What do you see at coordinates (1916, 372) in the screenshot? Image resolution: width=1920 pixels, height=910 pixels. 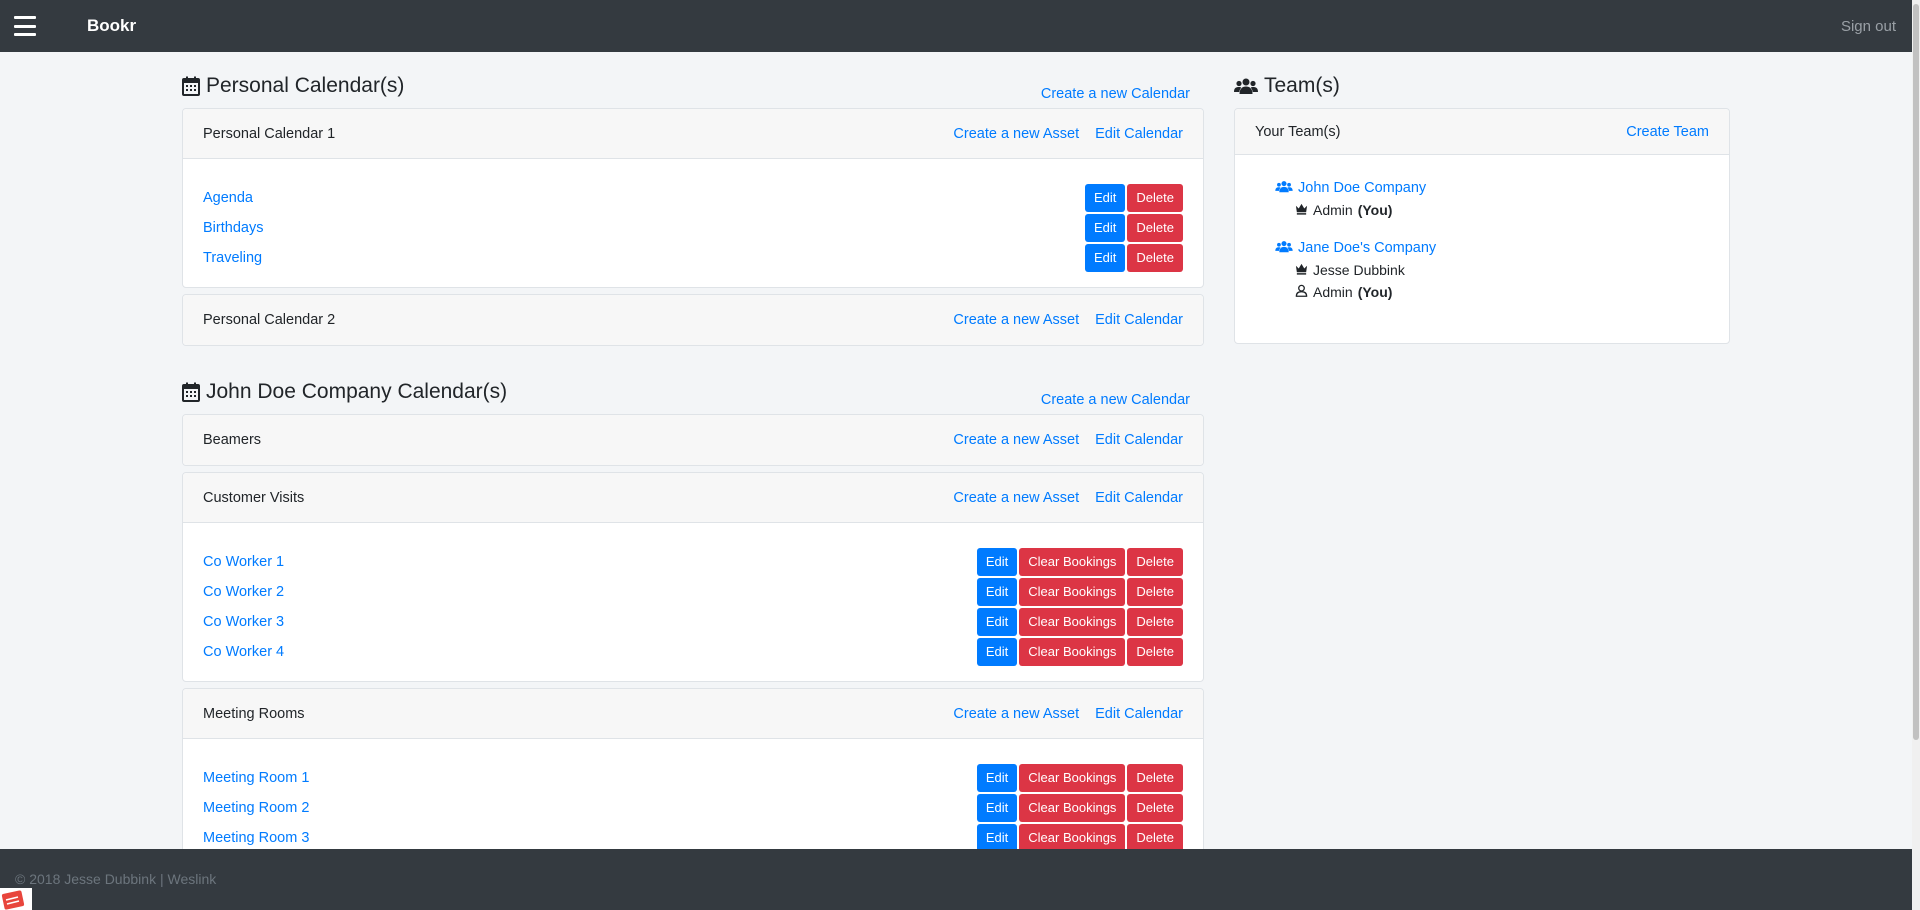 I see `scrollbar-thumb` at bounding box center [1916, 372].